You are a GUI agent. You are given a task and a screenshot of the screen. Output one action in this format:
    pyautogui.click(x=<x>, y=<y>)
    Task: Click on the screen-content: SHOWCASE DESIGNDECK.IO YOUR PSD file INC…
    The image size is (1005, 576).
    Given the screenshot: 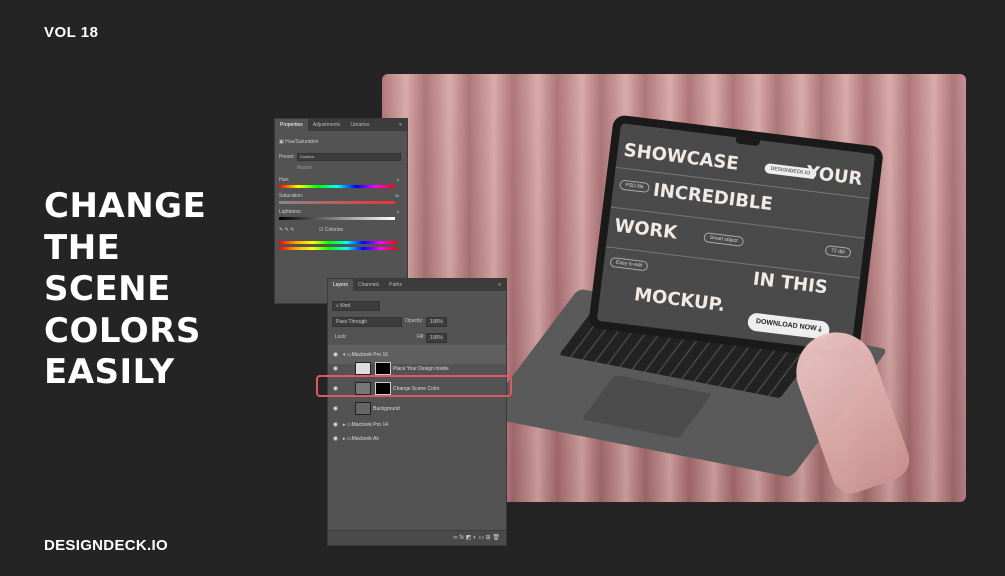 What is the action you would take?
    pyautogui.click(x=736, y=237)
    